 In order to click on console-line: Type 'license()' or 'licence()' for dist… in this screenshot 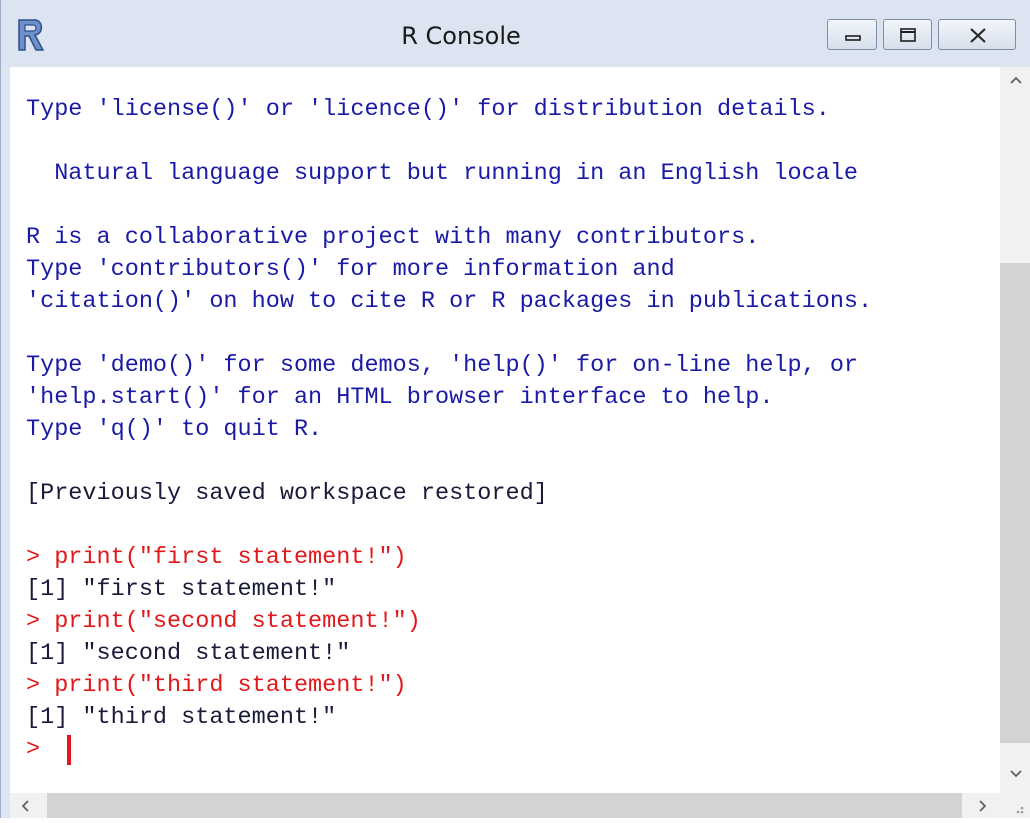, I will do `click(428, 109)`.